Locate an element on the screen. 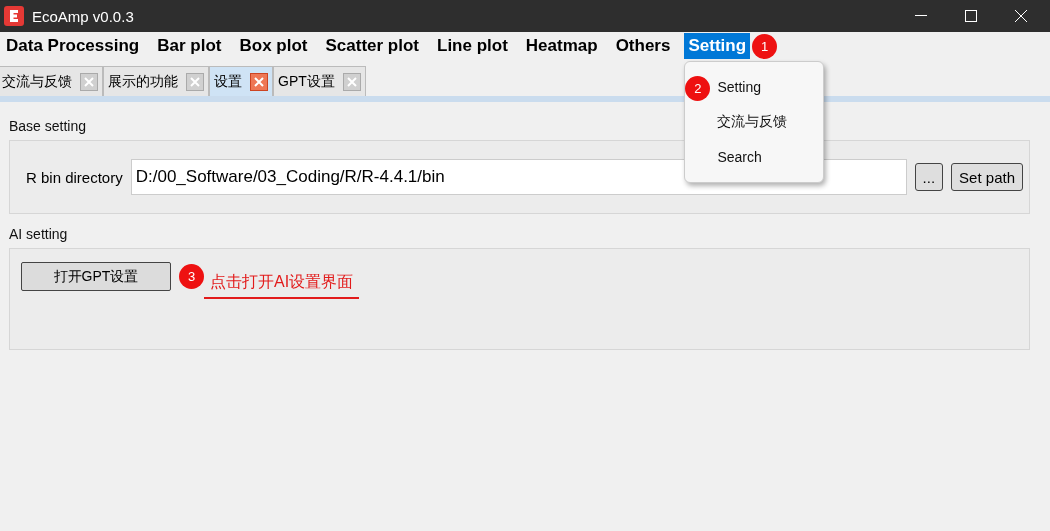  app-logo-icon is located at coordinates (14, 16).